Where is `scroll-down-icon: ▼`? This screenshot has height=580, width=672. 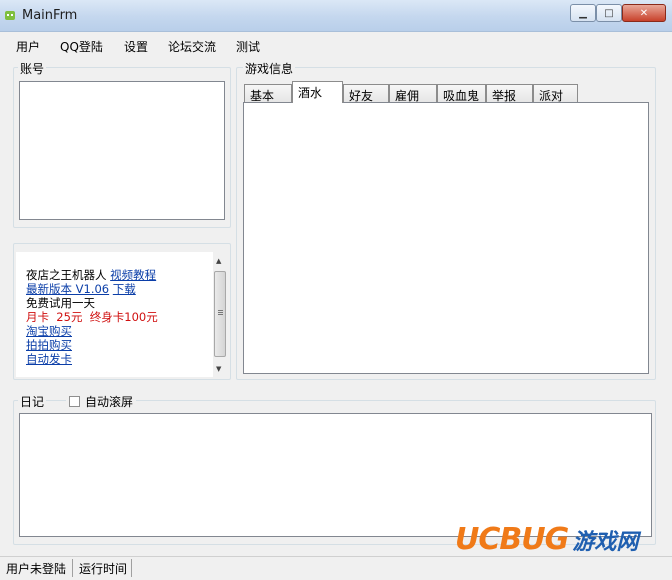
scroll-down-icon: ▼ is located at coordinates (218, 369).